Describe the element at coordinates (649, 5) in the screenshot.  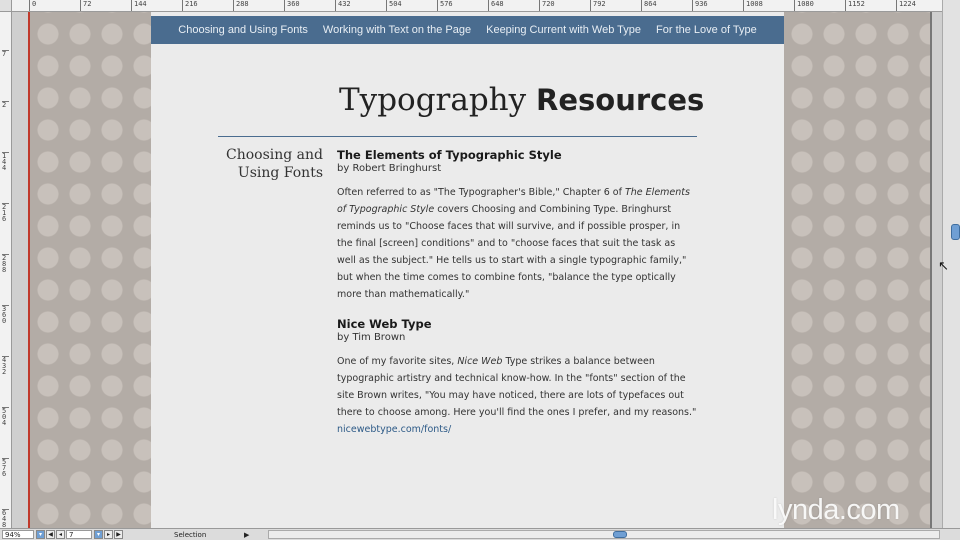
I see `ruler-tick-label: 864` at that location.